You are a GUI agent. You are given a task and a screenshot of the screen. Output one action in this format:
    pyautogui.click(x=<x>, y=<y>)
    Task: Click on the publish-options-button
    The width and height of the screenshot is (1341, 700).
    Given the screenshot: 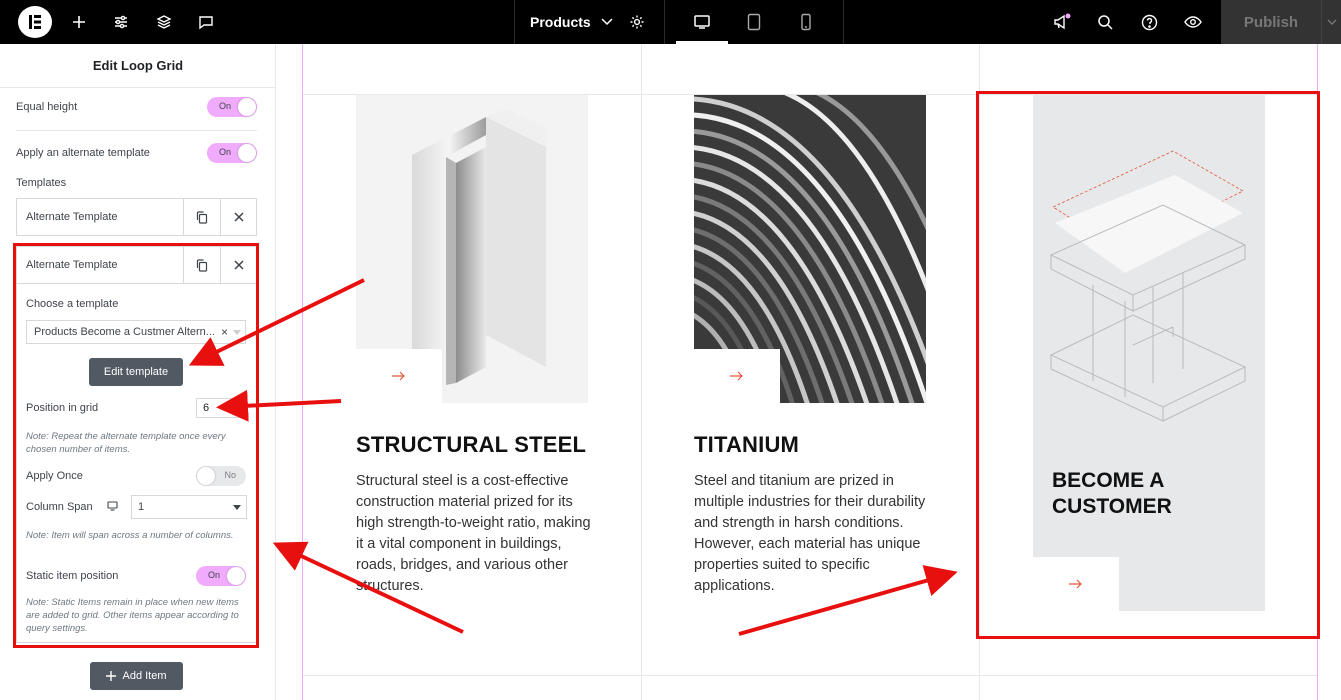 What is the action you would take?
    pyautogui.click(x=1331, y=22)
    